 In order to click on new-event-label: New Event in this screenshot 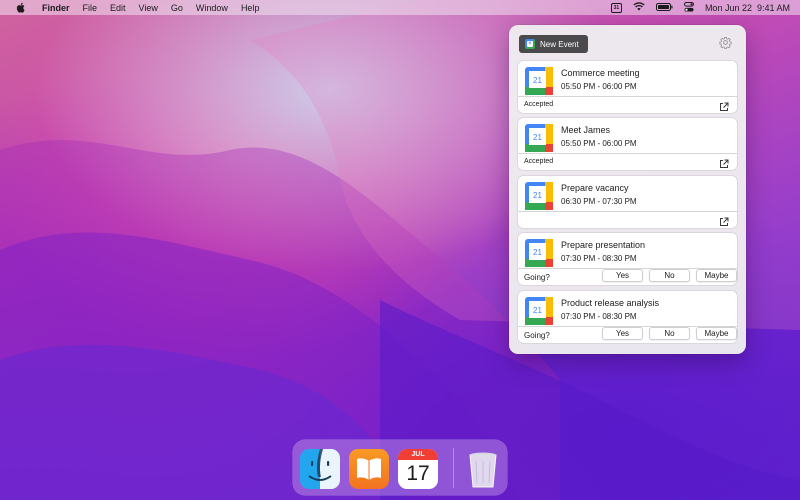, I will do `click(559, 44)`.